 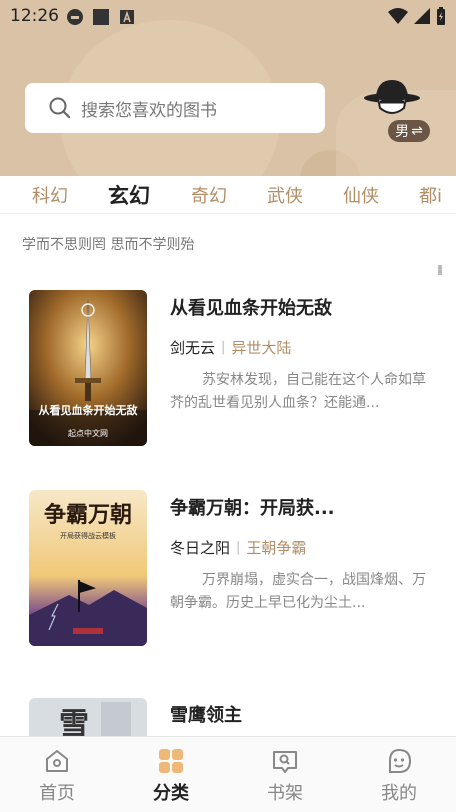 I want to click on book-cover: 争霸万朝 开局获得战云模板, so click(x=88, y=568).